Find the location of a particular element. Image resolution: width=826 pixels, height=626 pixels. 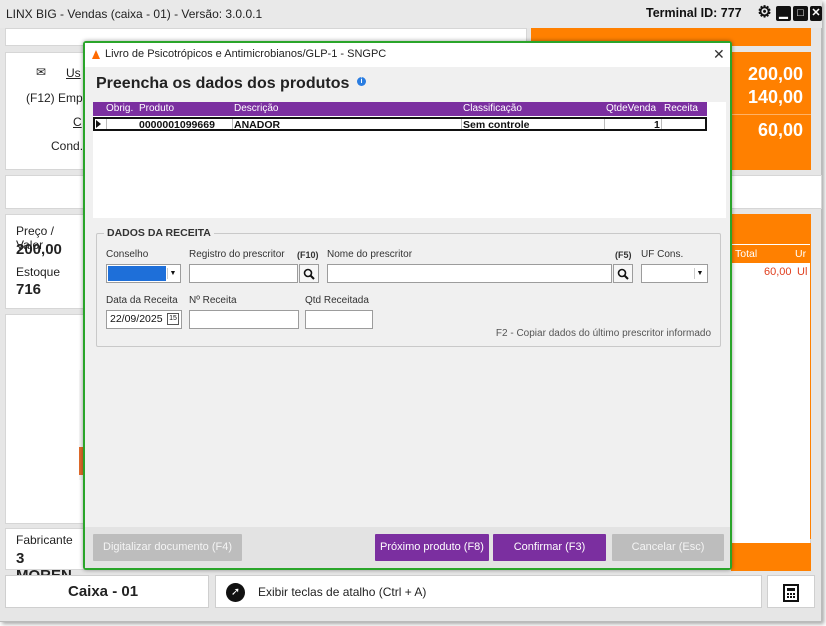

total-discount: 140,00 is located at coordinates (775, 97).